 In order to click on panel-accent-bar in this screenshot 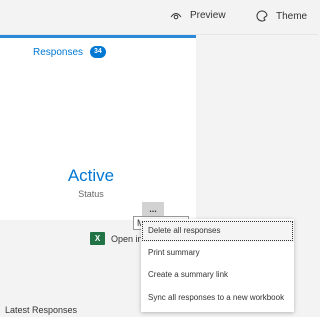, I will do `click(98, 36)`.